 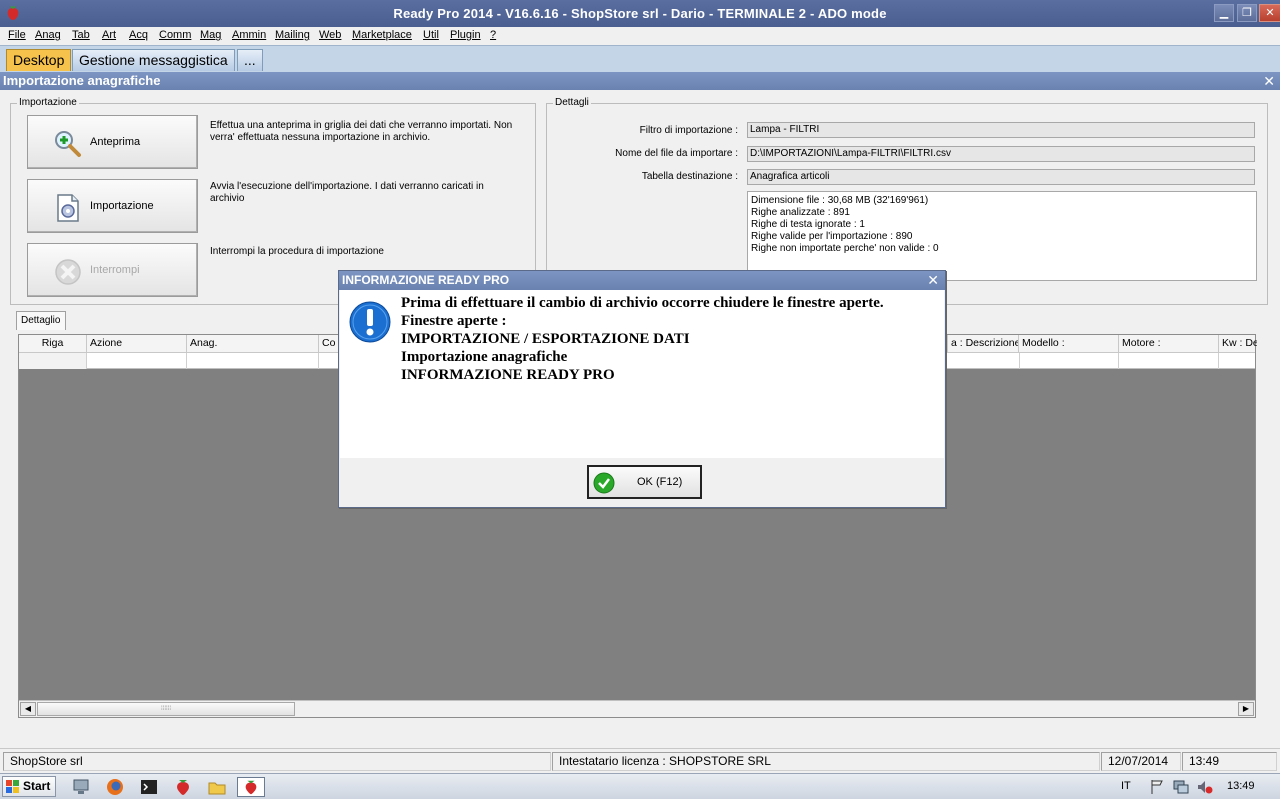 What do you see at coordinates (1238, 344) in the screenshot?
I see `col-kw: Kw : De` at bounding box center [1238, 344].